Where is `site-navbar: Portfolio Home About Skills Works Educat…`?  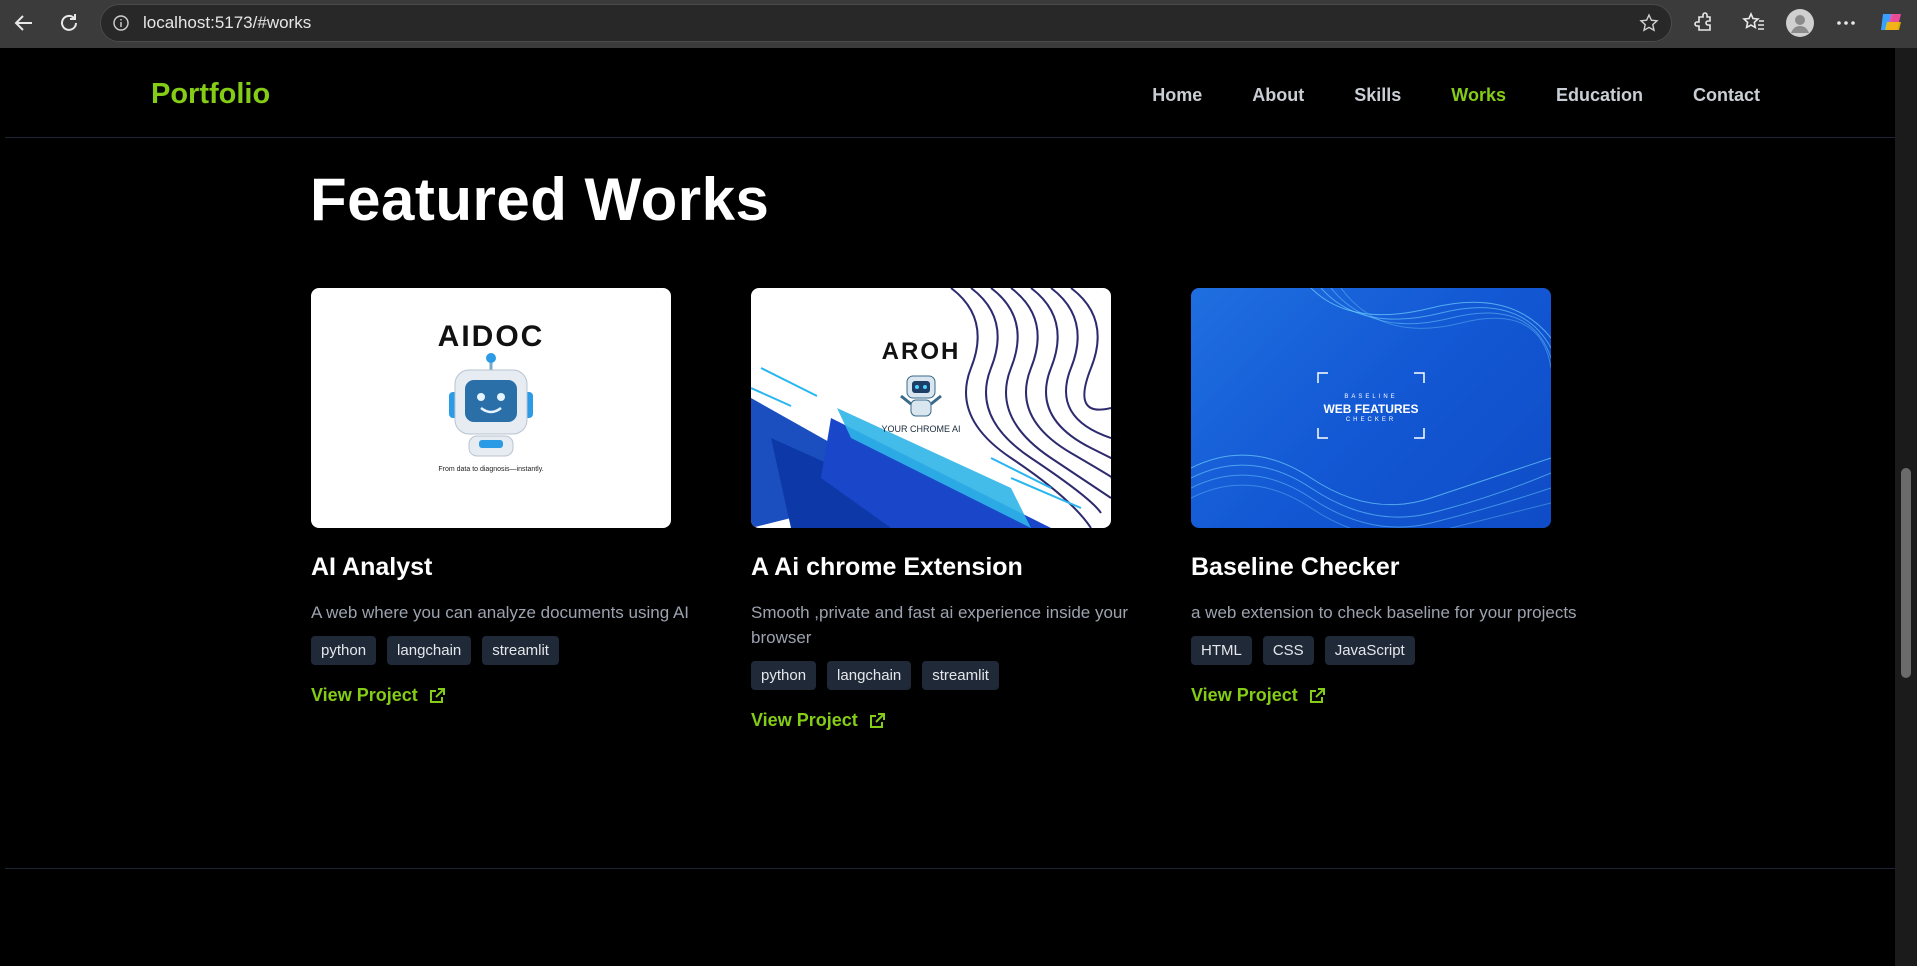
site-navbar: Portfolio Home About Skills Works Educat… is located at coordinates (950, 95).